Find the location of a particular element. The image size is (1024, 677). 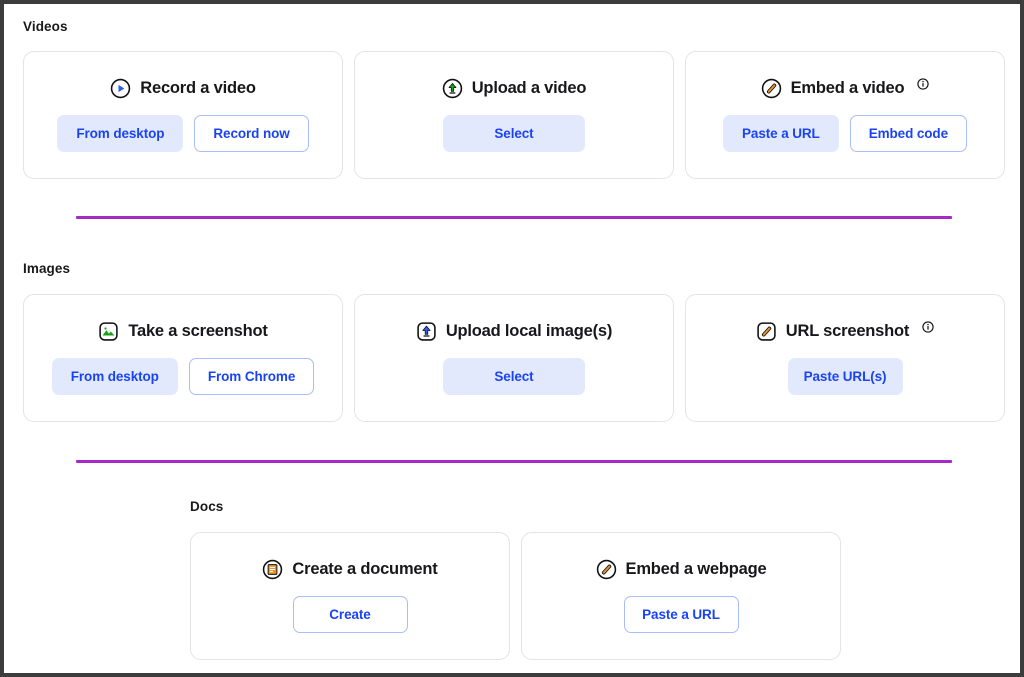

card-header: Embed a webpage is located at coordinates (681, 569).